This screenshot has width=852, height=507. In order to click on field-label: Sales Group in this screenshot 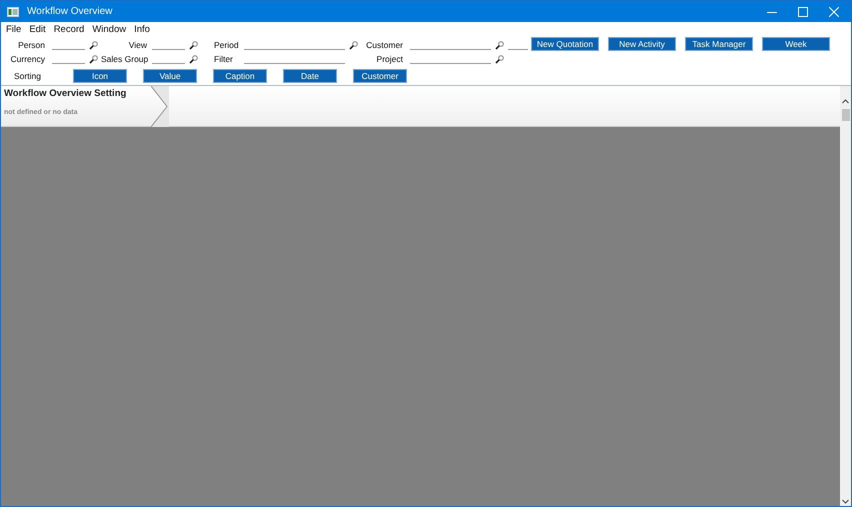, I will do `click(125, 59)`.